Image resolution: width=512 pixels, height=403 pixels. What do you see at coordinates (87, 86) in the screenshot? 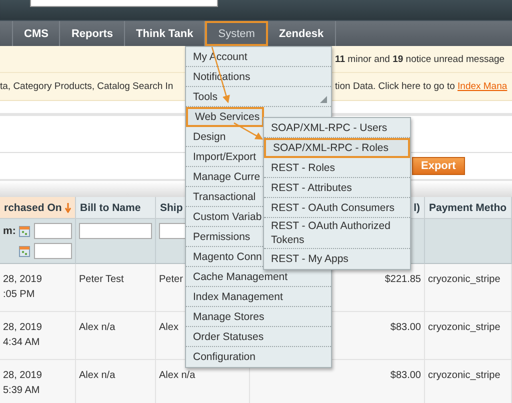
I see `notice-text: ta, Category Products, Catalog Search In` at bounding box center [87, 86].